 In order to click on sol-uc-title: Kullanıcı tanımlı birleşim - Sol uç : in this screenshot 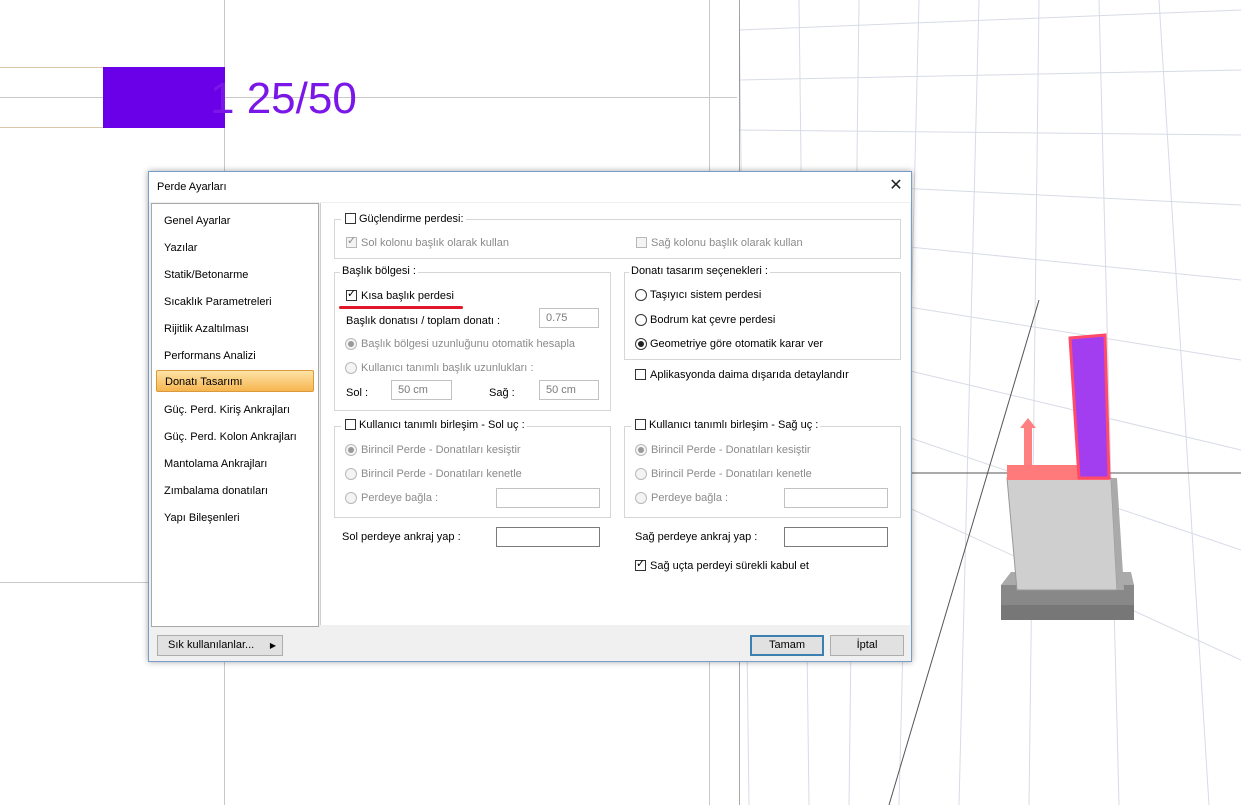, I will do `click(442, 425)`.